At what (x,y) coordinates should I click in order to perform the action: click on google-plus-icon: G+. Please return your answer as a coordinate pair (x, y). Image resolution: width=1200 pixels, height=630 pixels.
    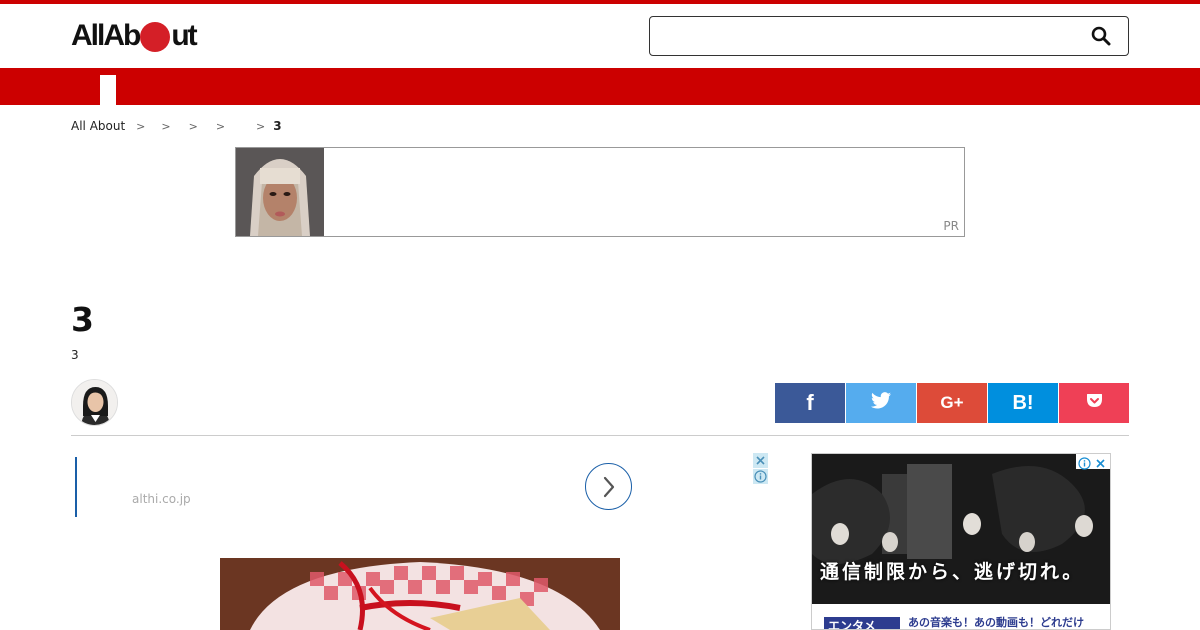
    Looking at the image, I should click on (952, 402).